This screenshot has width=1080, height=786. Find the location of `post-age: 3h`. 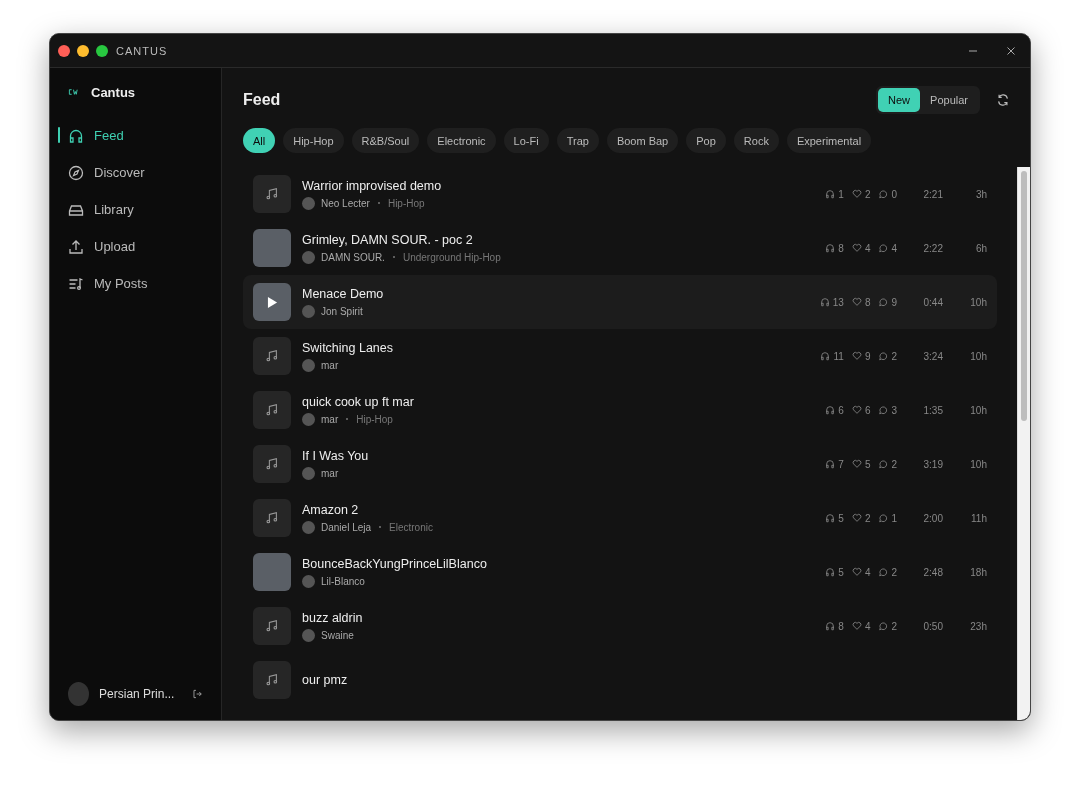

post-age: 3h is located at coordinates (980, 194).